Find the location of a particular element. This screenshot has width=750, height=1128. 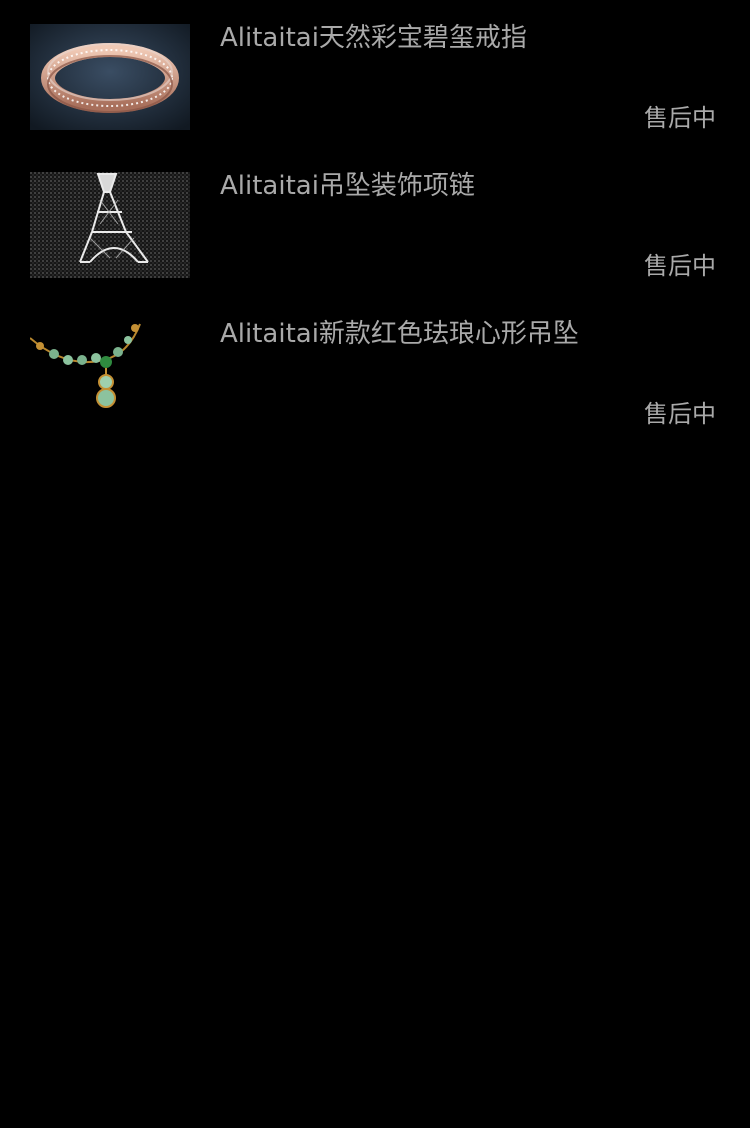

list-item: Alitaitai吊坠装饰项链 售后中 is located at coordinates (375, 222).